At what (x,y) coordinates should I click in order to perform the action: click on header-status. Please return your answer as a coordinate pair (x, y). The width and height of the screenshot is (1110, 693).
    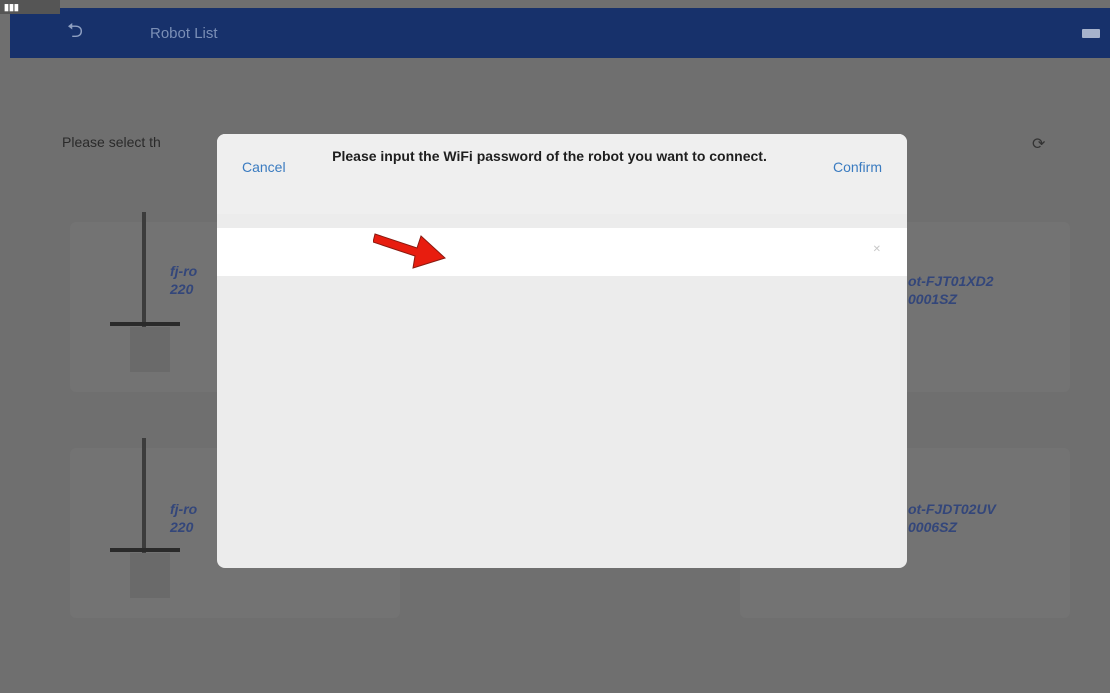
    Looking at the image, I should click on (1091, 33).